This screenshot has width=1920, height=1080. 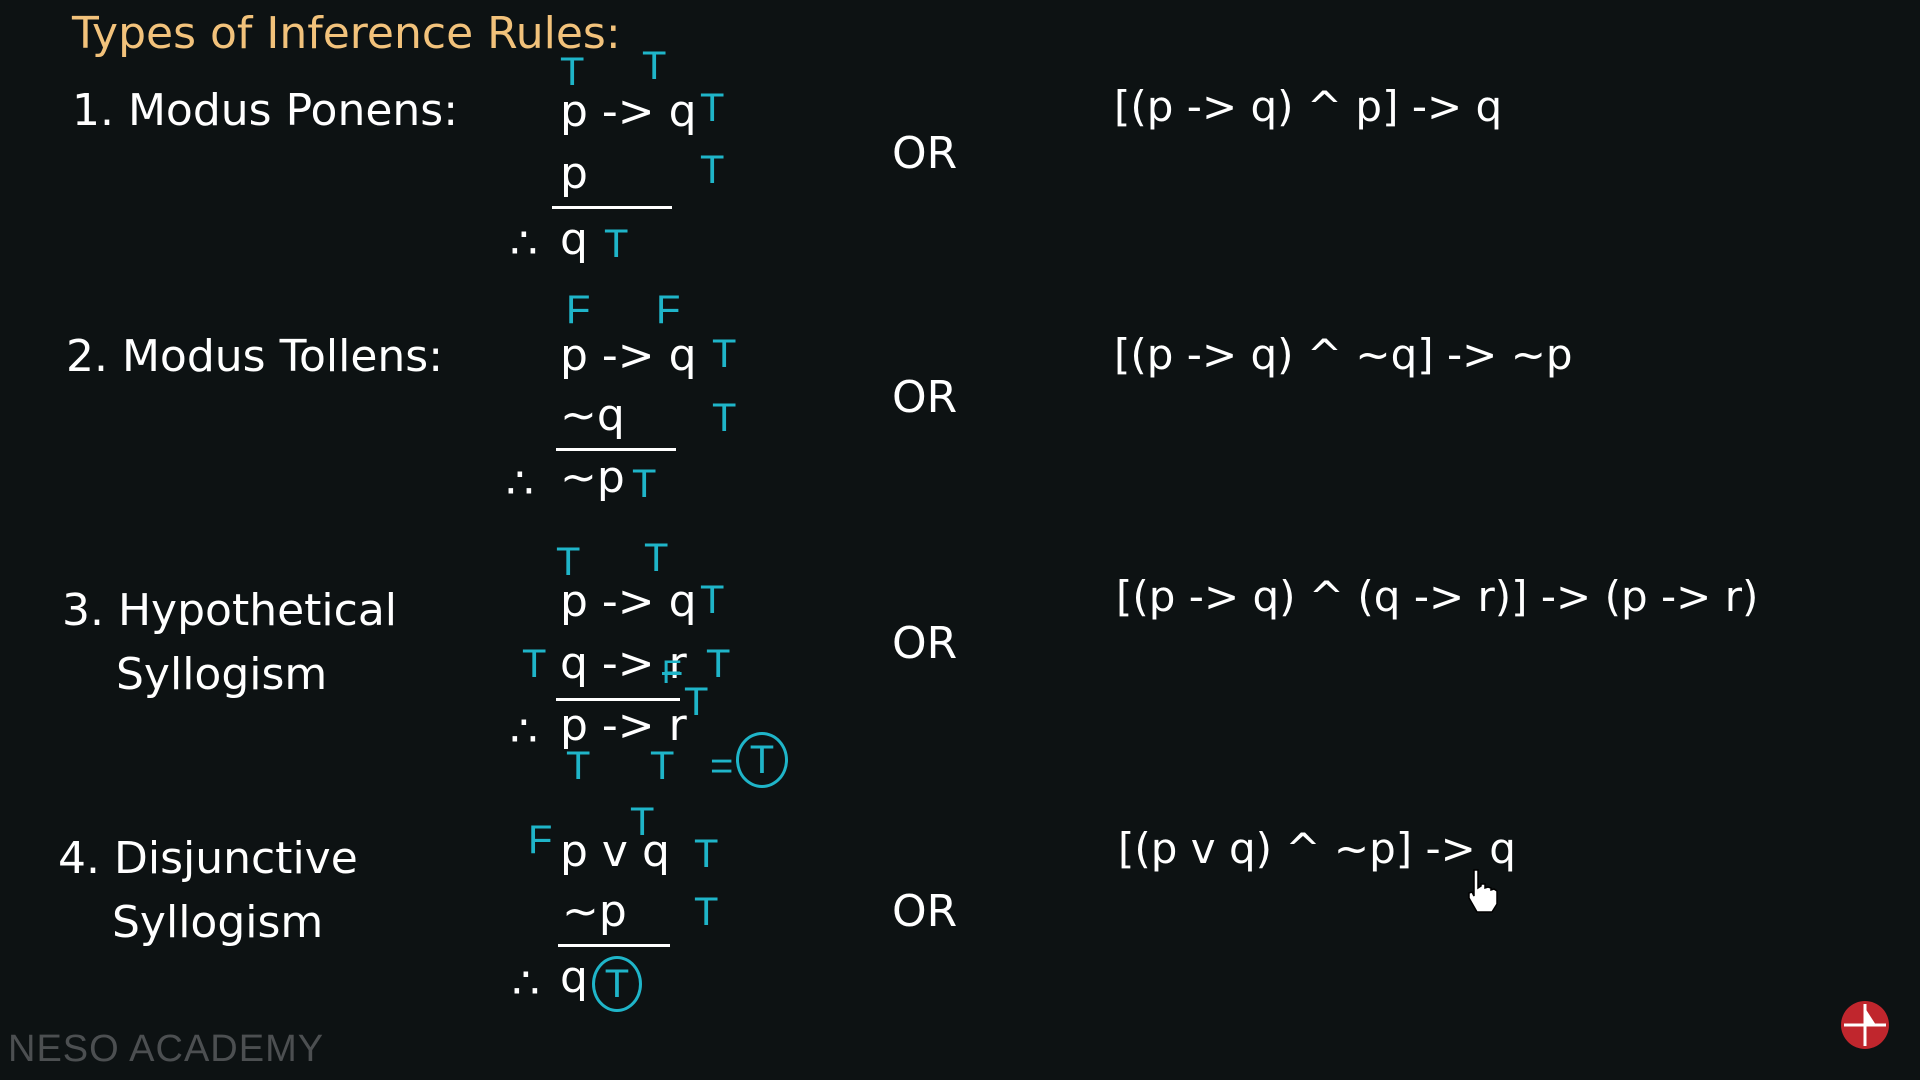 What do you see at coordinates (346, 33) in the screenshot?
I see `page-title: Types of Inference Rules:` at bounding box center [346, 33].